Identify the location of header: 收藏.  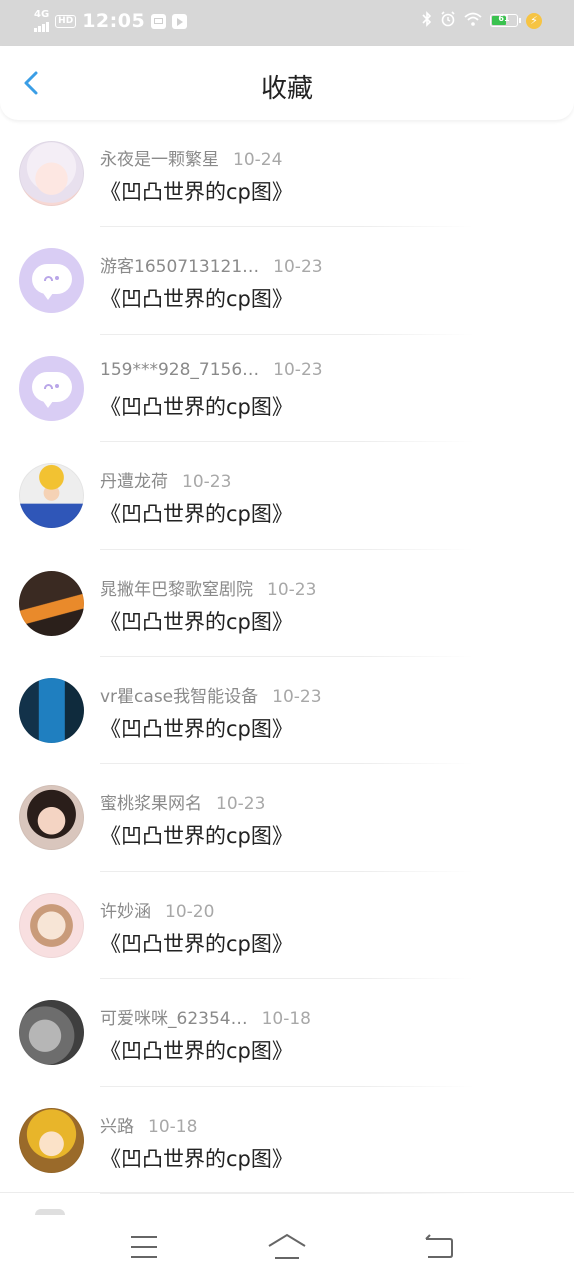
(287, 83).